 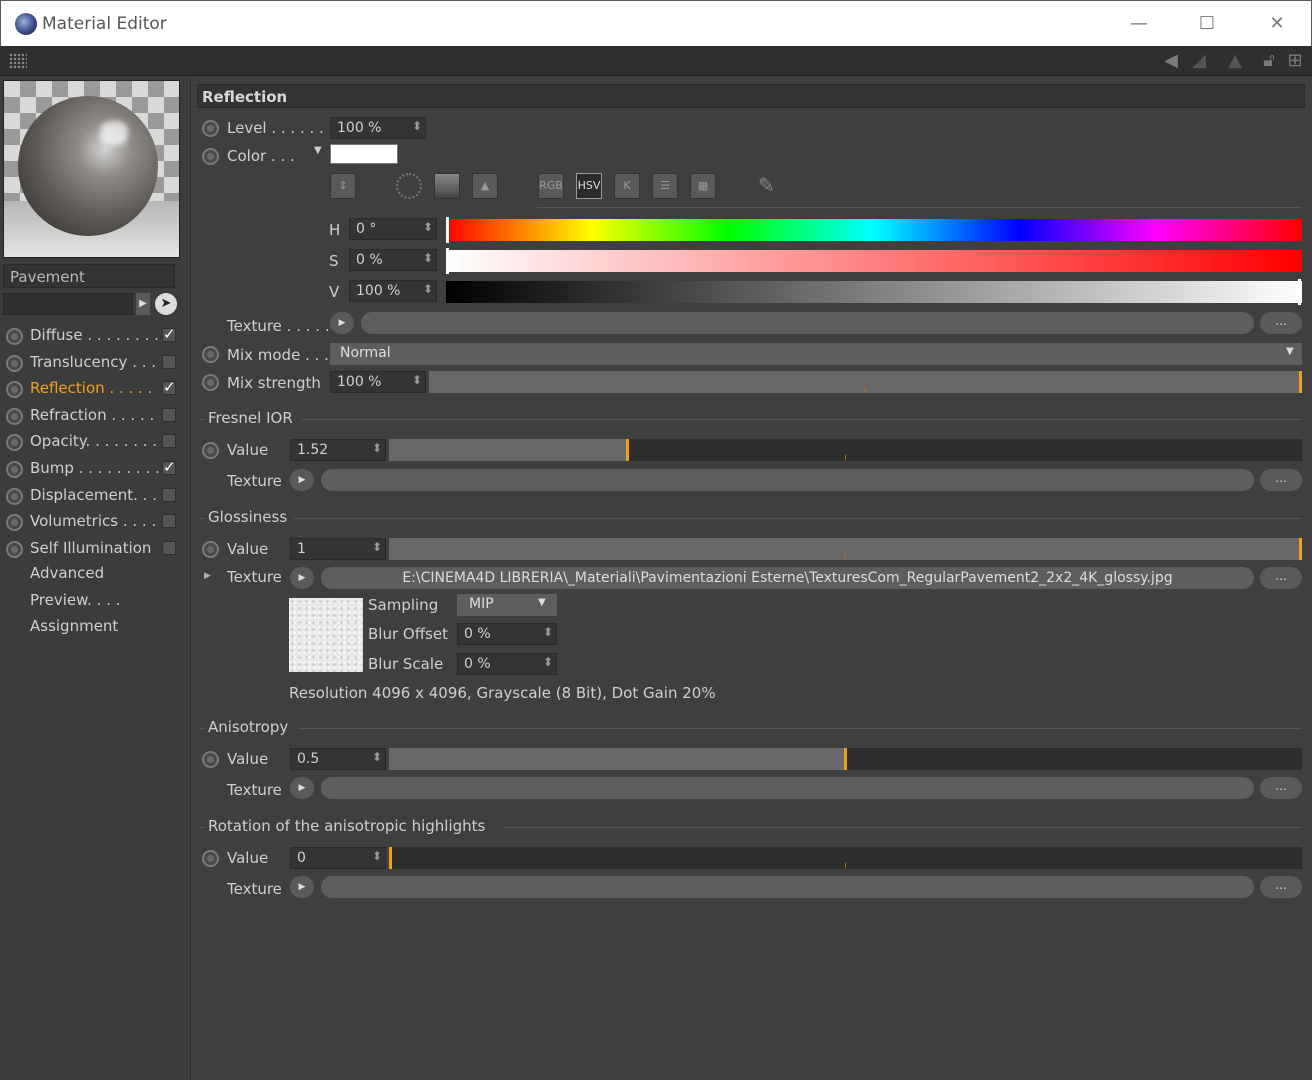 What do you see at coordinates (1235, 61) in the screenshot?
I see `forward-arrow-icon: ▲` at bounding box center [1235, 61].